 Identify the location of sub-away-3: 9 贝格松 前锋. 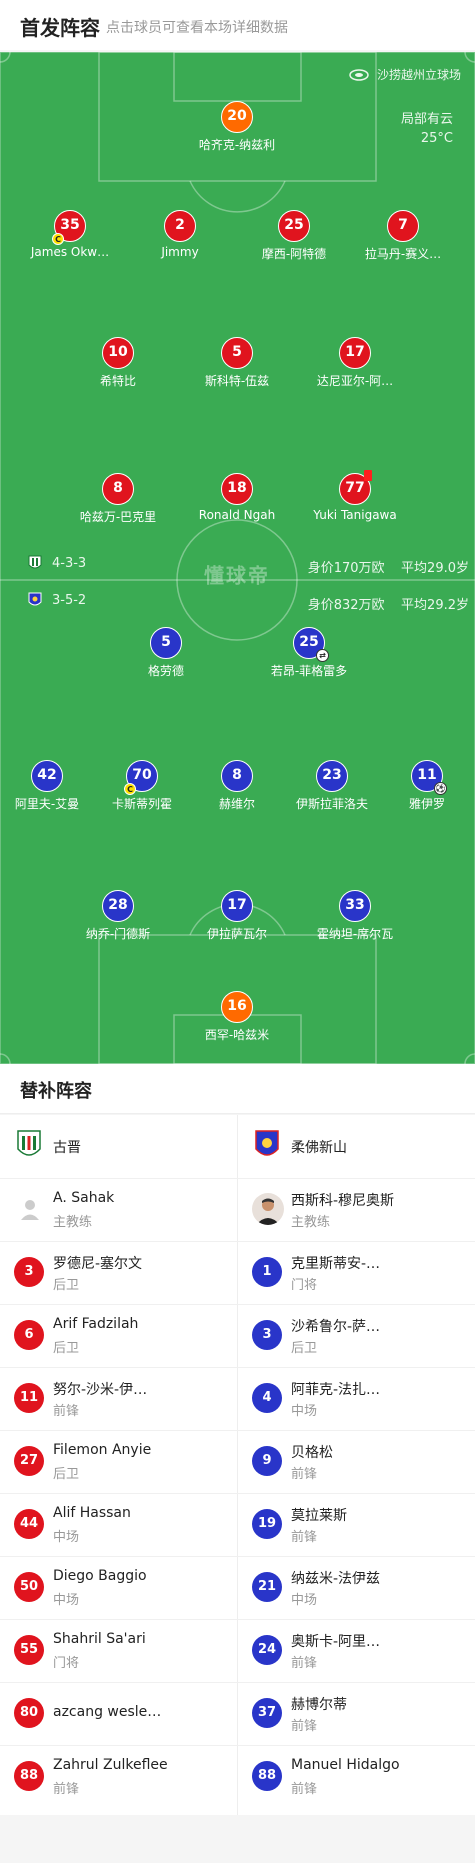
(356, 1461).